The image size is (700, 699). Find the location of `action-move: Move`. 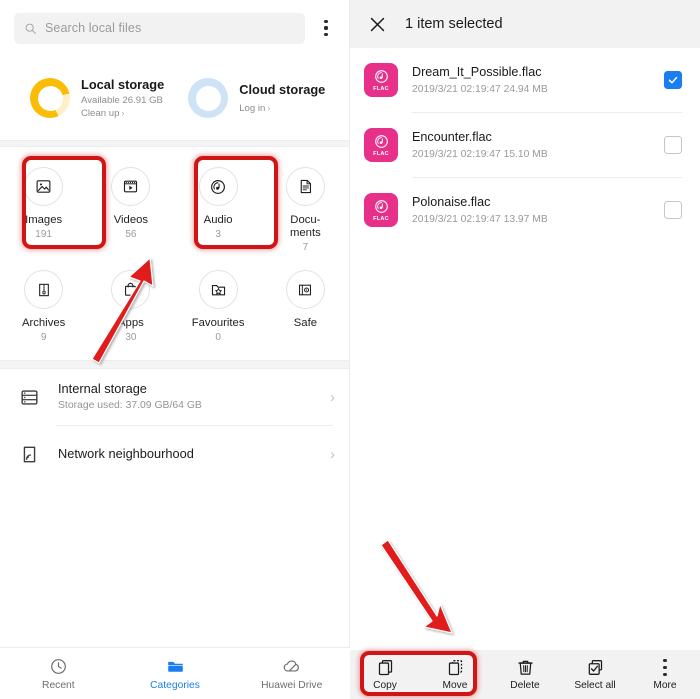

action-move: Move is located at coordinates (455, 674).